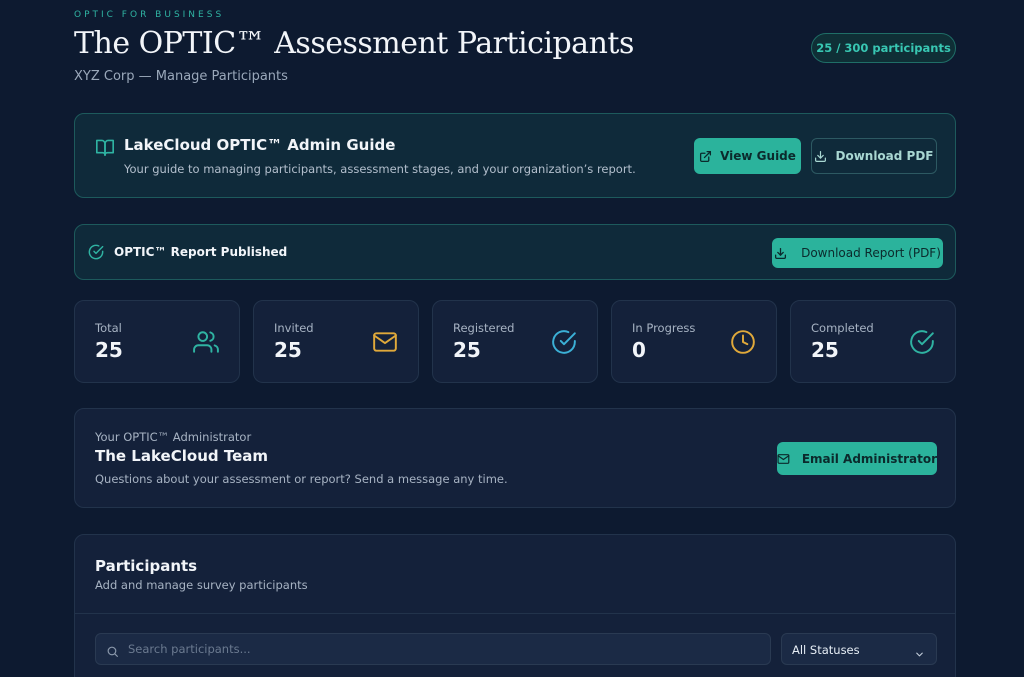 The width and height of the screenshot is (1024, 677). What do you see at coordinates (919, 654) in the screenshot?
I see `chevron-down-icon` at bounding box center [919, 654].